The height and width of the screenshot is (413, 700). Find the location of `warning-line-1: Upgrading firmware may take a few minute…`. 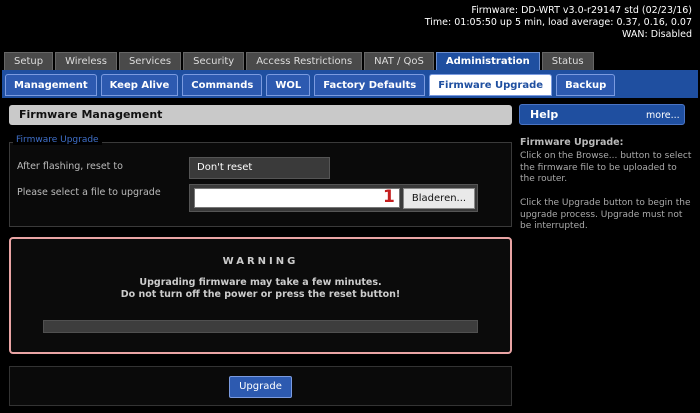

warning-line-1: Upgrading firmware may take a few minute… is located at coordinates (260, 282).